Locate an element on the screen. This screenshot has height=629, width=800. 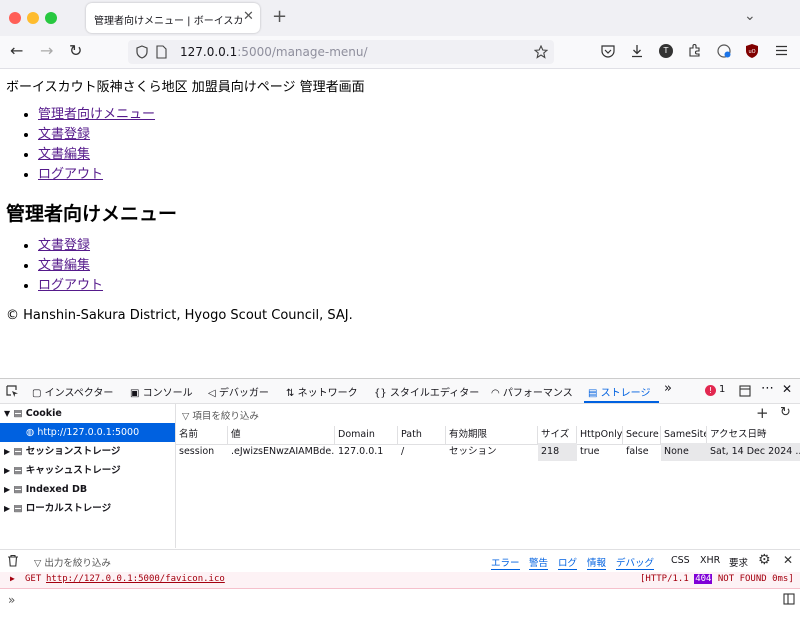
pocket-icon is located at coordinates (608, 51).